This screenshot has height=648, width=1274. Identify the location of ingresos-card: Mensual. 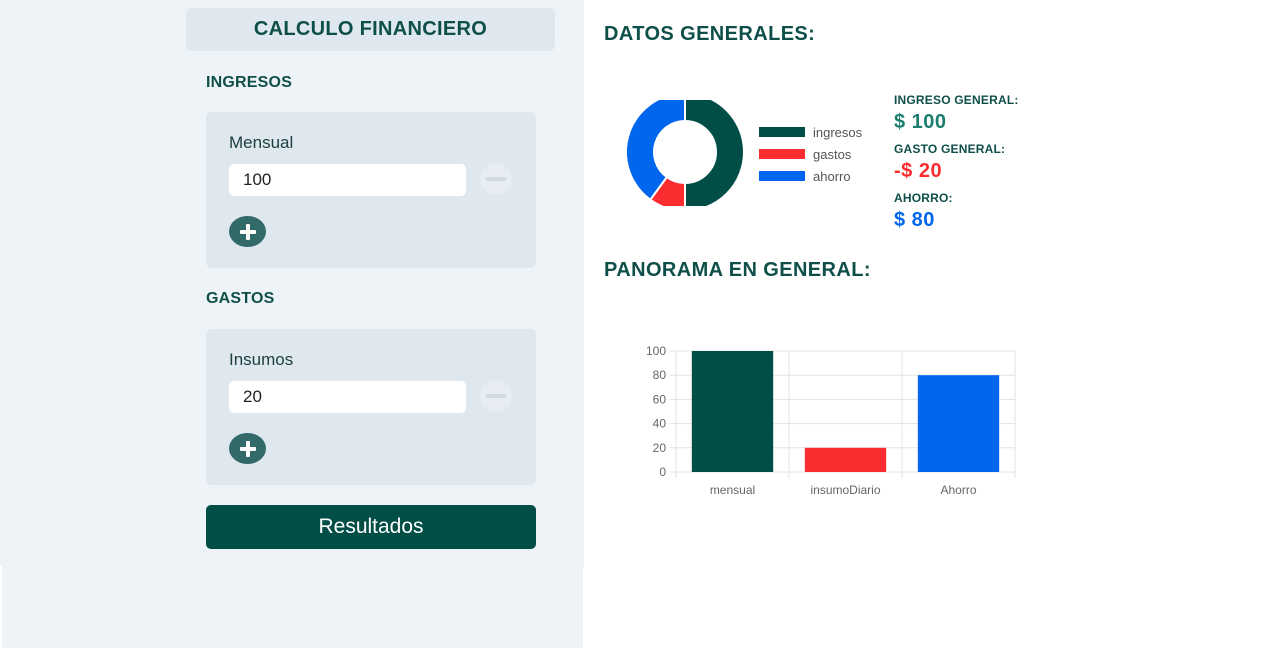
(371, 190).